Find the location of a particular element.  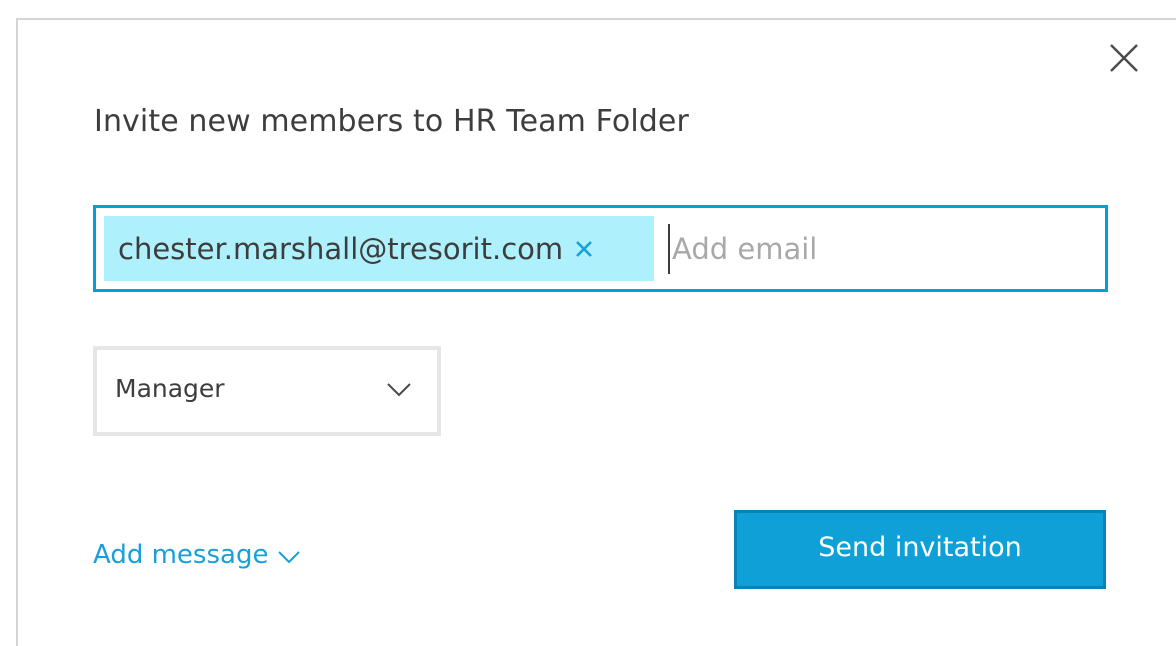

remove-icon is located at coordinates (584, 249).